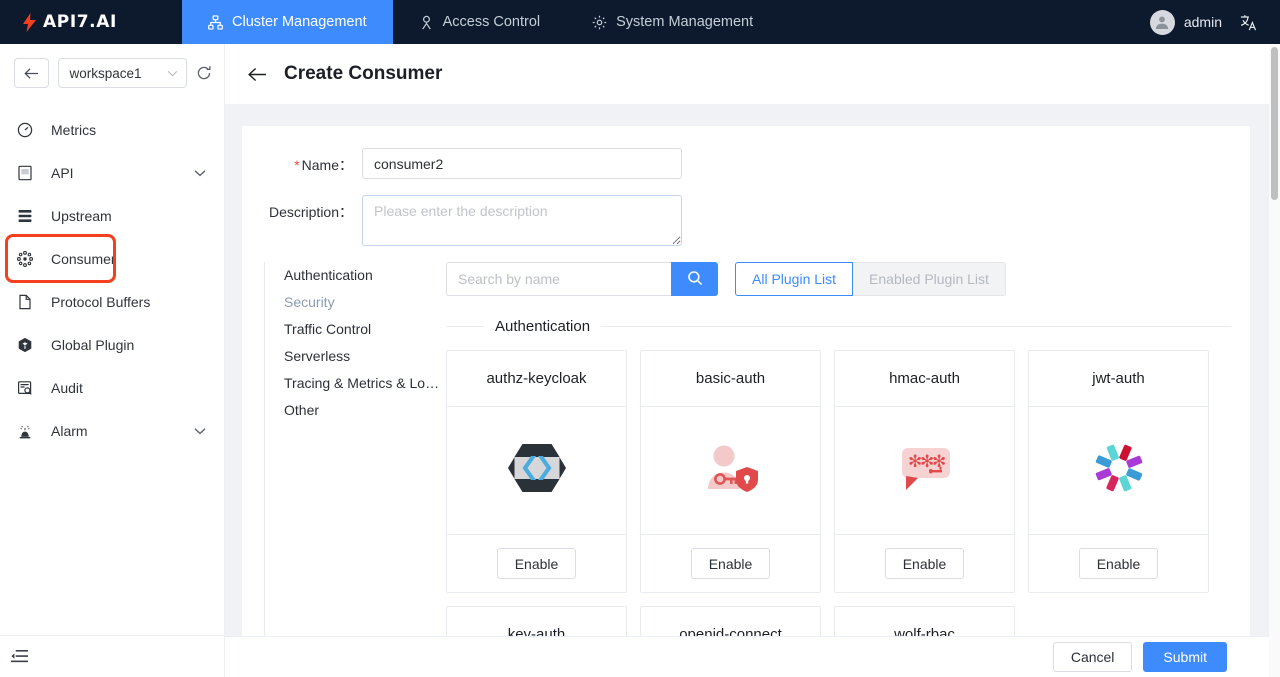 The height and width of the screenshot is (677, 1280). Describe the element at coordinates (112, 172) in the screenshot. I see `sidebar-item-api: API` at that location.